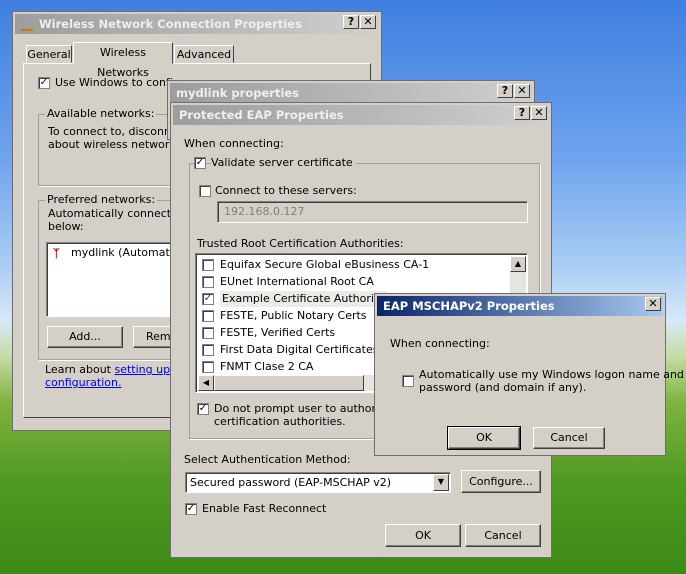 The image size is (686, 574). Describe the element at coordinates (264, 508) in the screenshot. I see `fast-reconnect-label: Enable Fast Reconnect` at that location.